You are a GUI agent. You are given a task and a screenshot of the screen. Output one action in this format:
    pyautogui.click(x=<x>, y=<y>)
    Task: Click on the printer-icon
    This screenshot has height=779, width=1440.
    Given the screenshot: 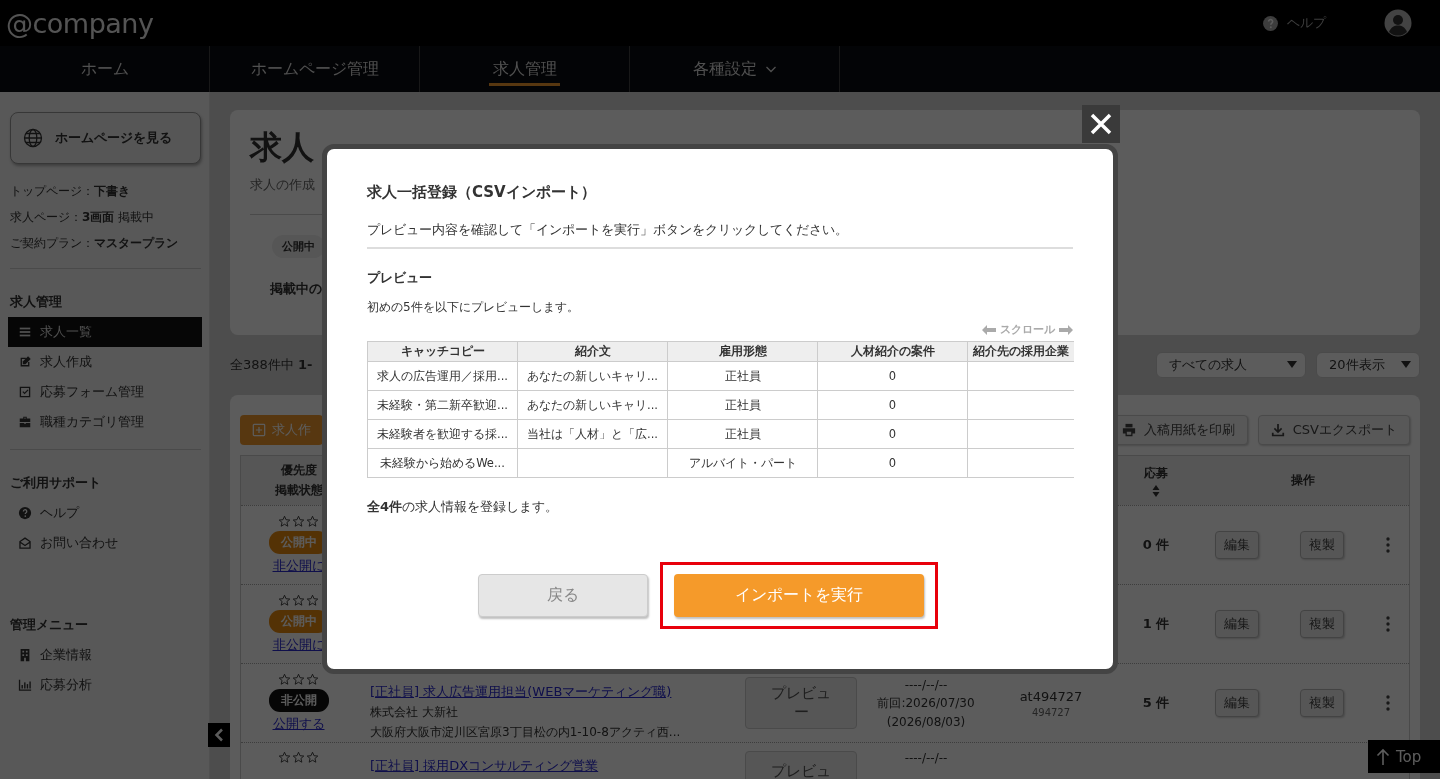 What is the action you would take?
    pyautogui.click(x=1128, y=430)
    